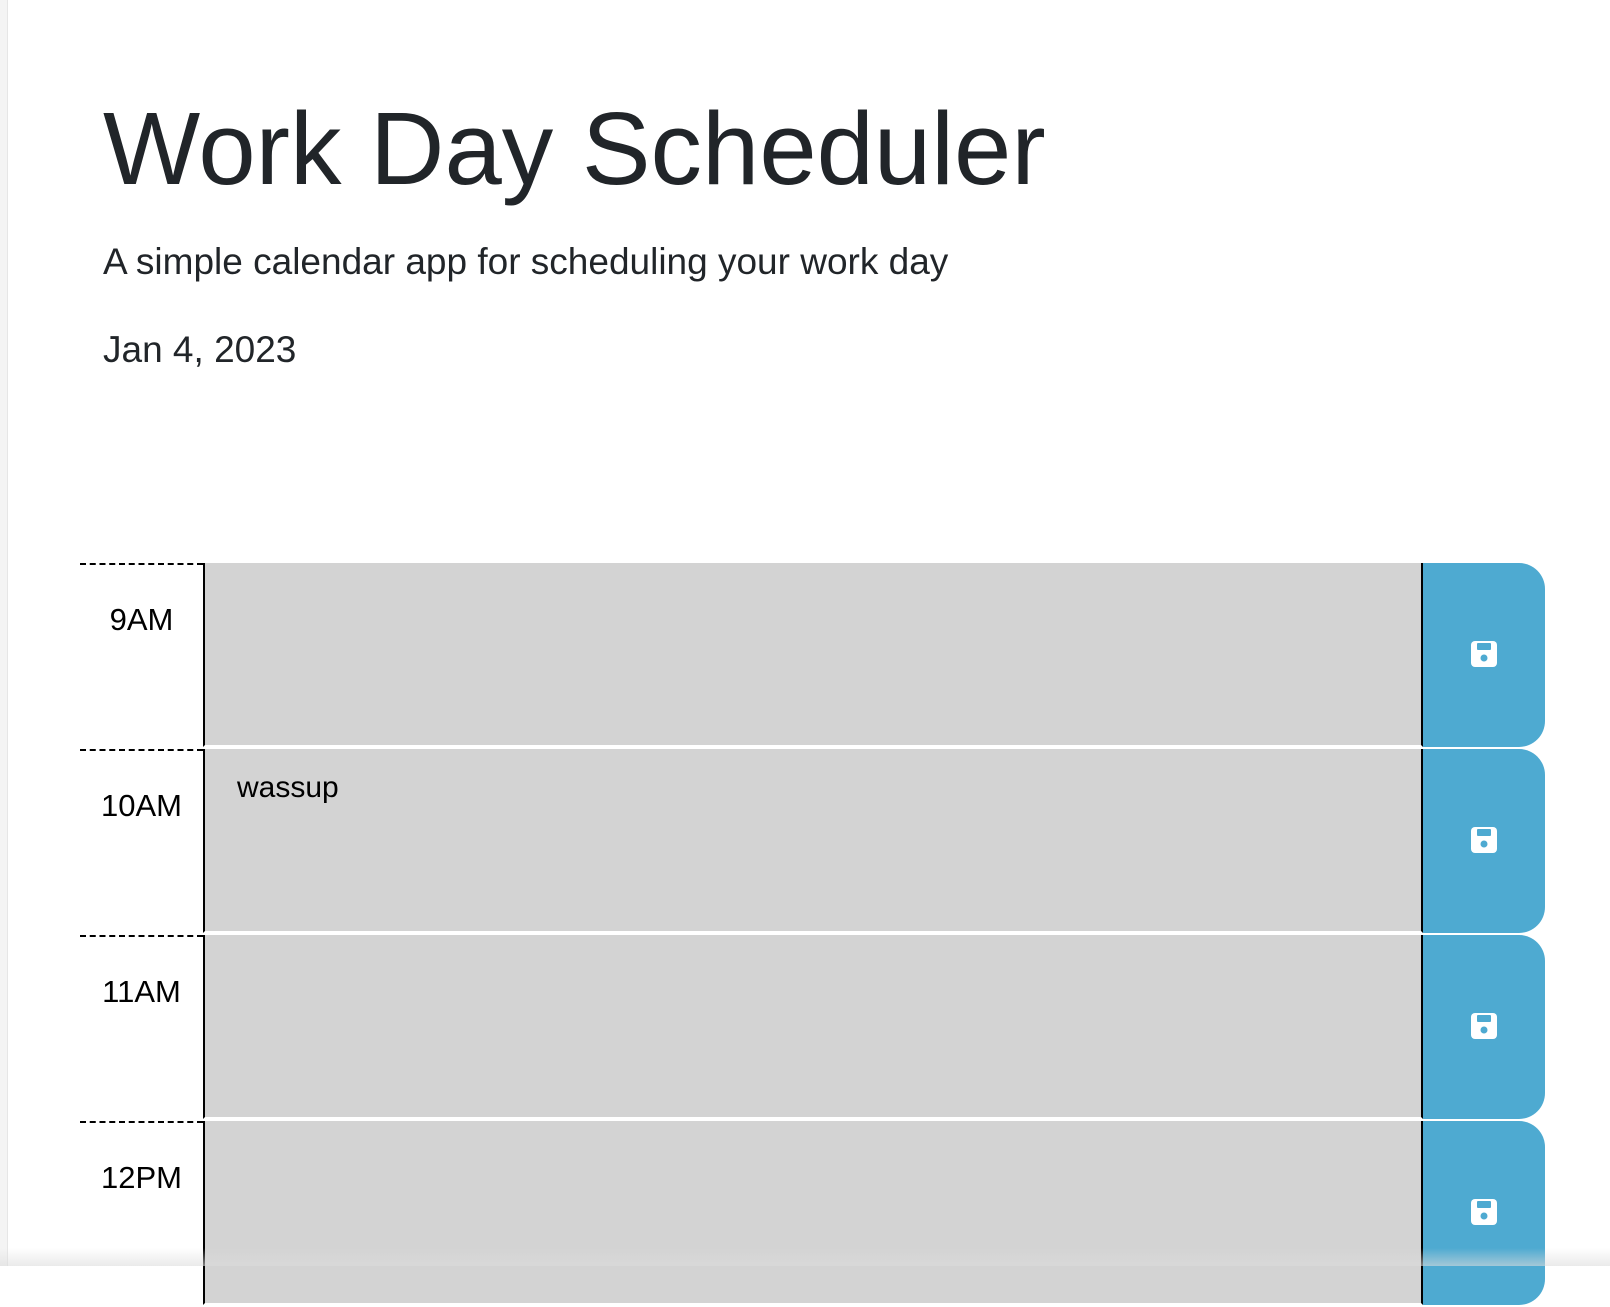 Image resolution: width=1610 pixels, height=1307 pixels. I want to click on time-block-row: 11AM, so click(815, 1028).